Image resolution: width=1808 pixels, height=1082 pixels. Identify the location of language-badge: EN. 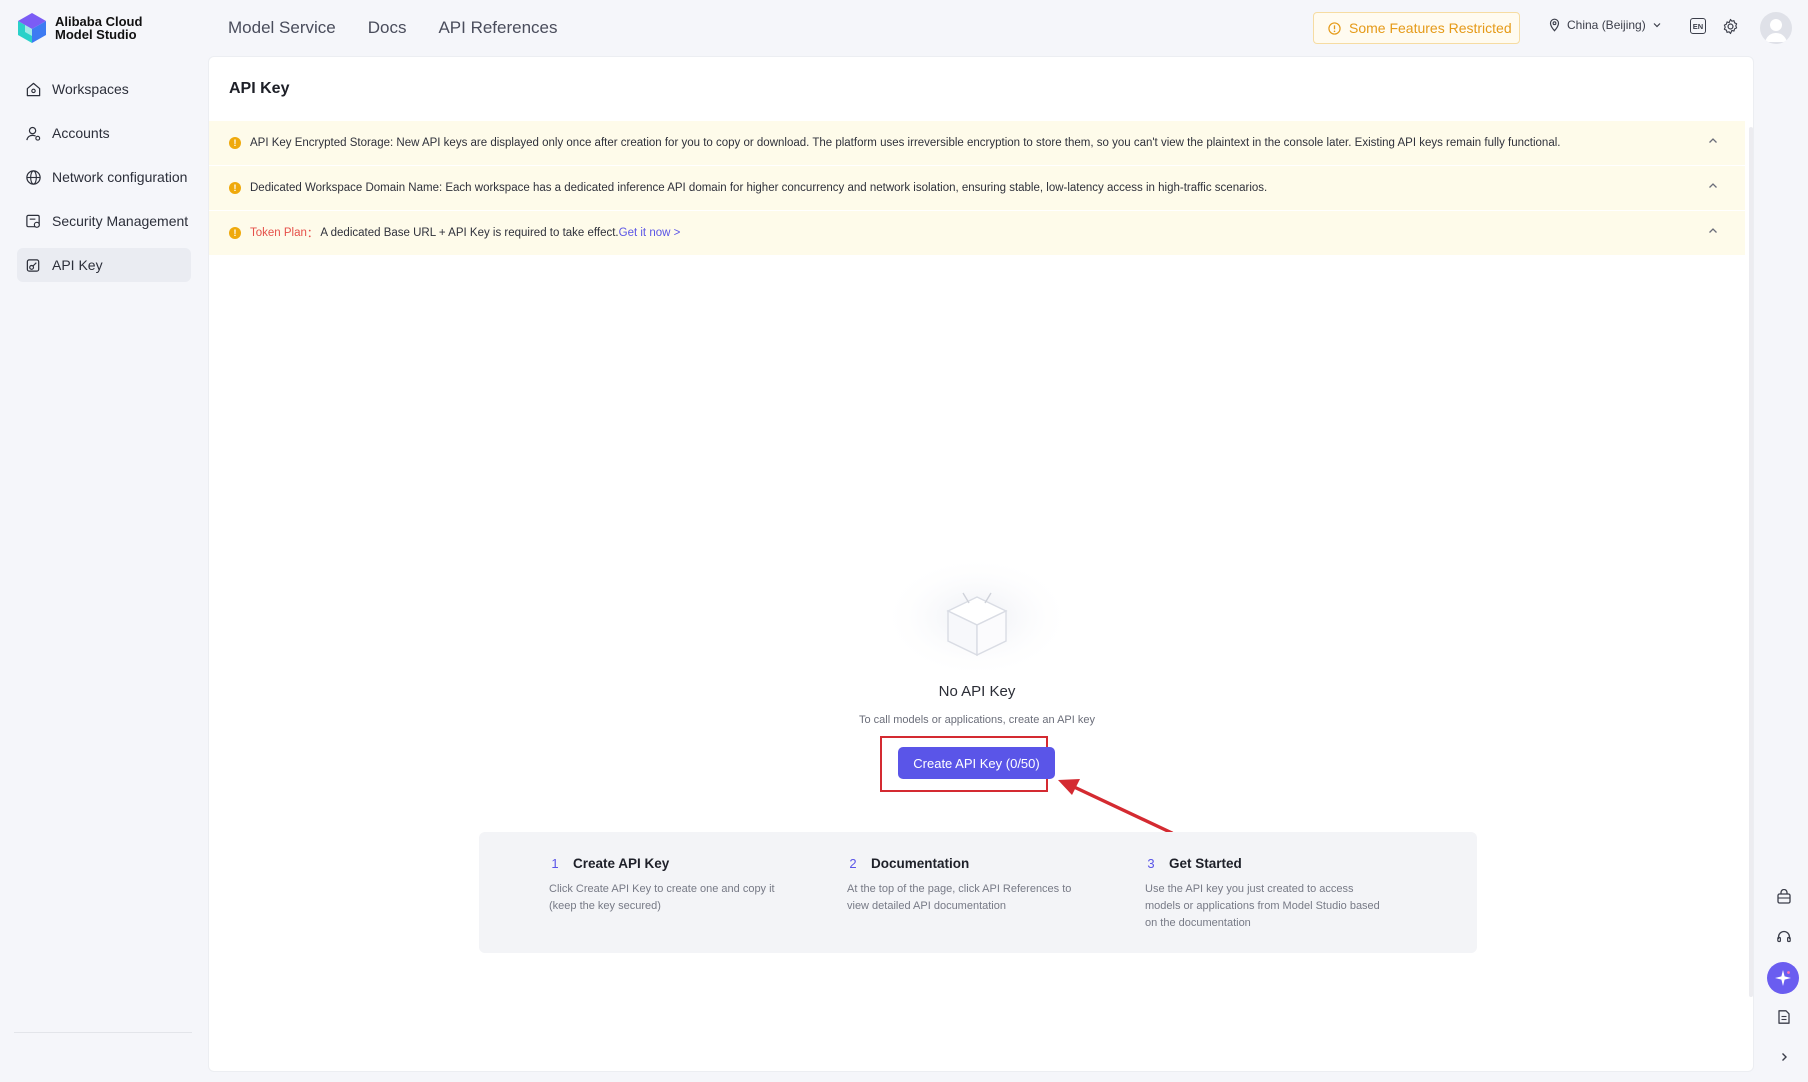
(1698, 26).